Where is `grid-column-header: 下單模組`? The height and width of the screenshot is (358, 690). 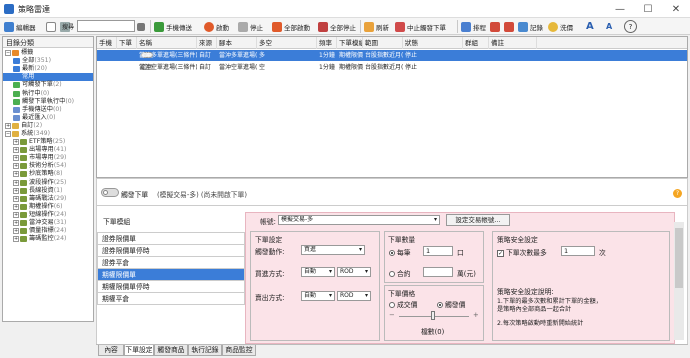 grid-column-header: 下單模組 is located at coordinates (350, 43).